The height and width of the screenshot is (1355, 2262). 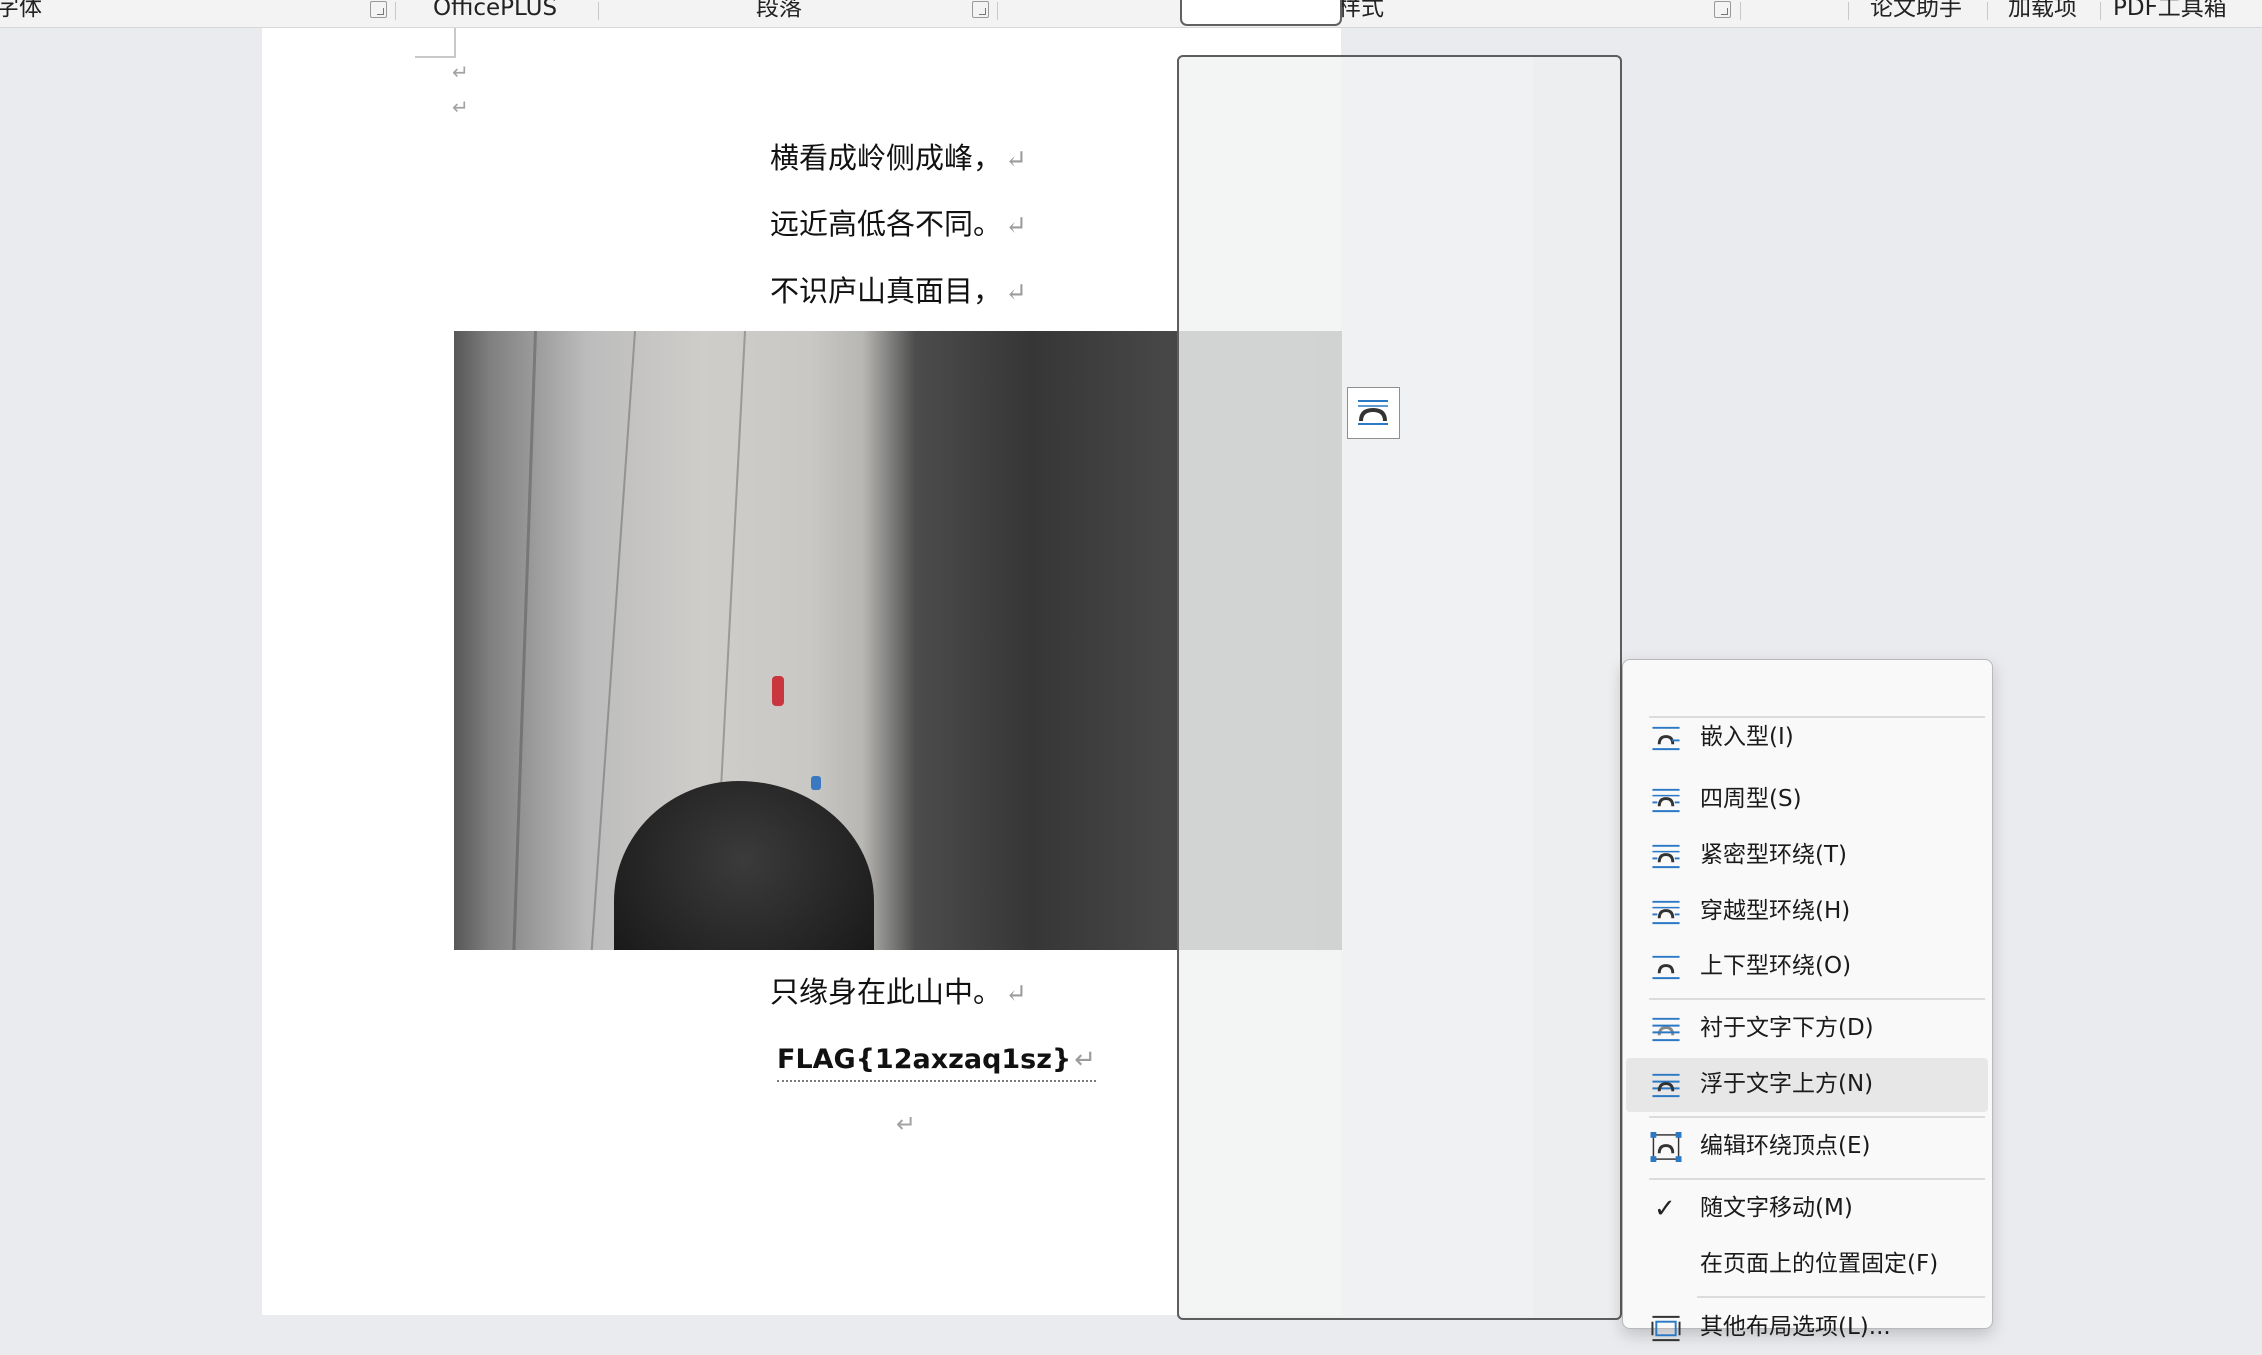 I want to click on wrap-tight-icon, so click(x=1666, y=856).